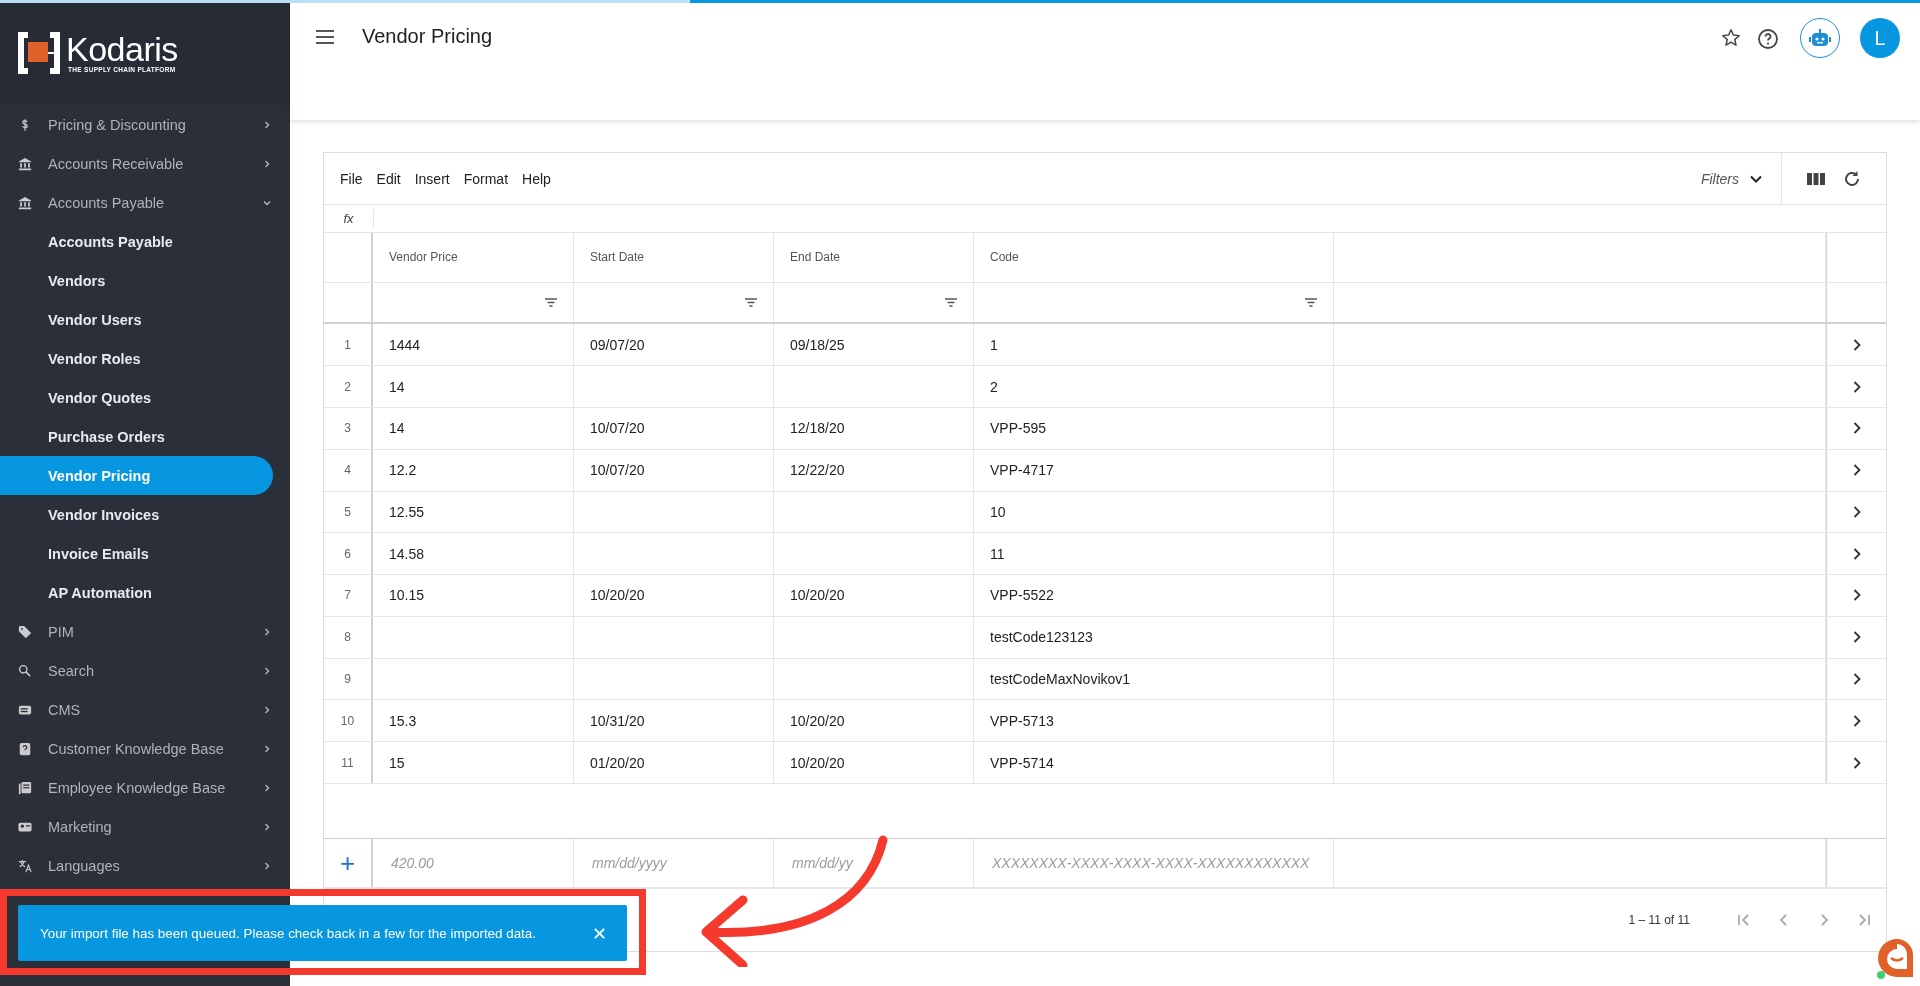  Describe the element at coordinates (25, 631) in the screenshot. I see `tag-icon` at that location.